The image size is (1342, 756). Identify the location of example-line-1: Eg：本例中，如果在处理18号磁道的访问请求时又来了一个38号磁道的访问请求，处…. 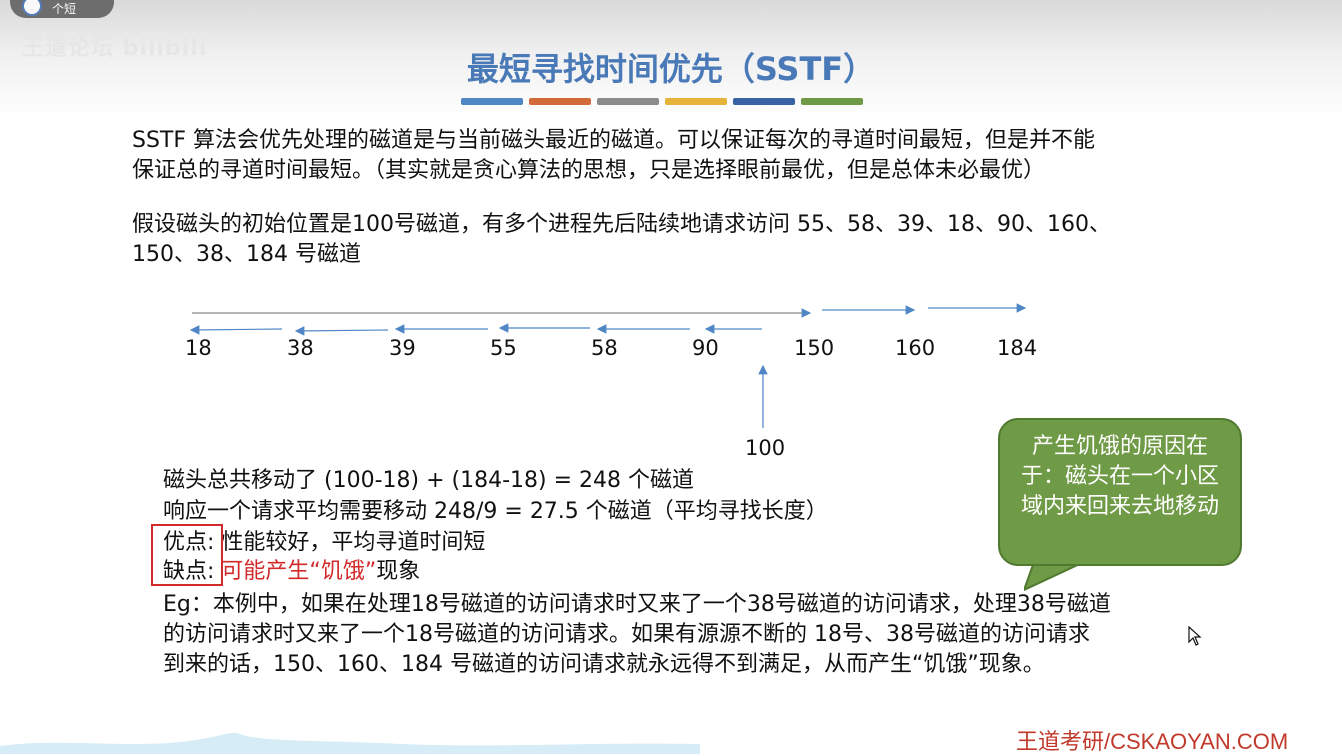
(637, 604).